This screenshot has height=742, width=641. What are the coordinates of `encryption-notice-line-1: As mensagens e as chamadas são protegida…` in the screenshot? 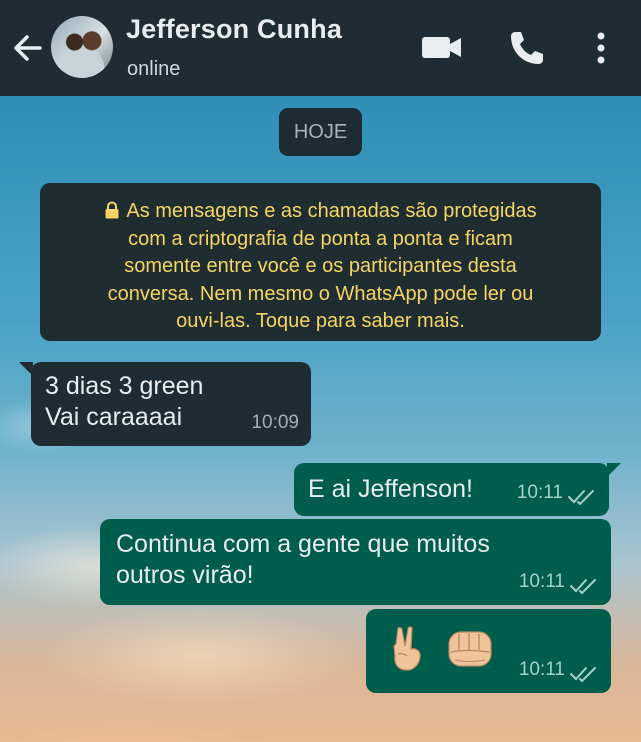 It's located at (320, 212).